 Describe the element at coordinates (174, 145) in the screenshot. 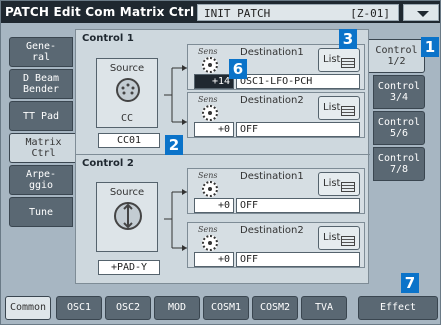

I see `callout-badge: 2` at that location.